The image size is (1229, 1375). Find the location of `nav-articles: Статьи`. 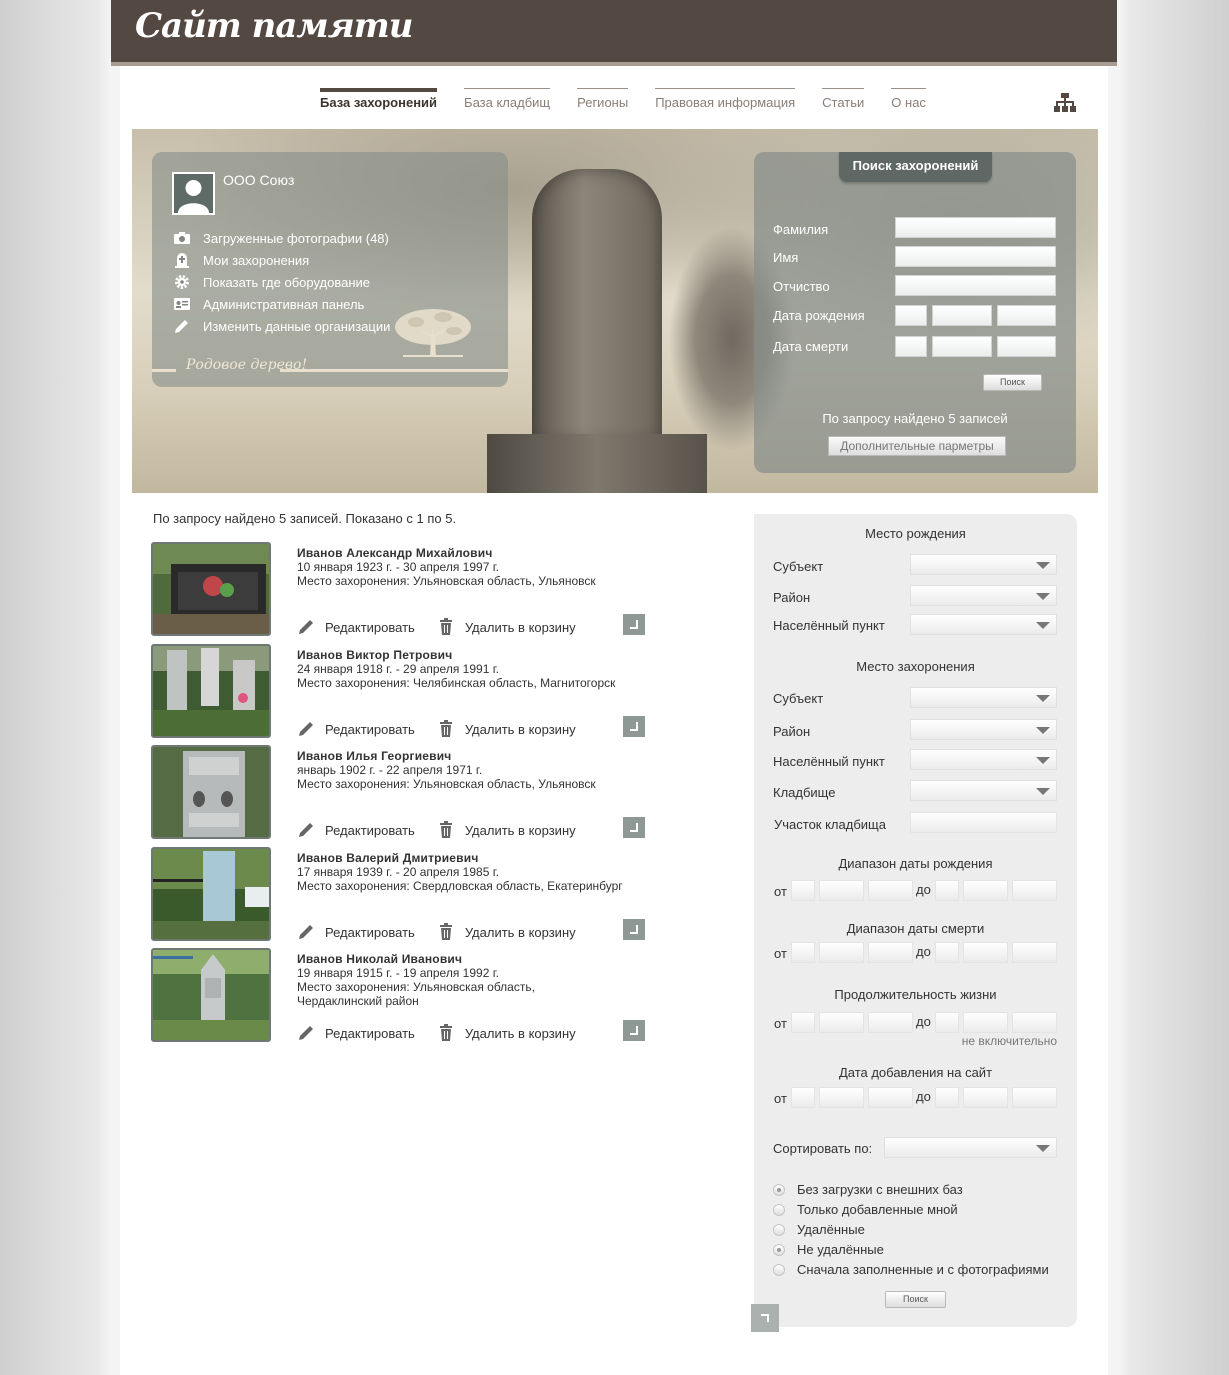

nav-articles: Статьи is located at coordinates (843, 99).